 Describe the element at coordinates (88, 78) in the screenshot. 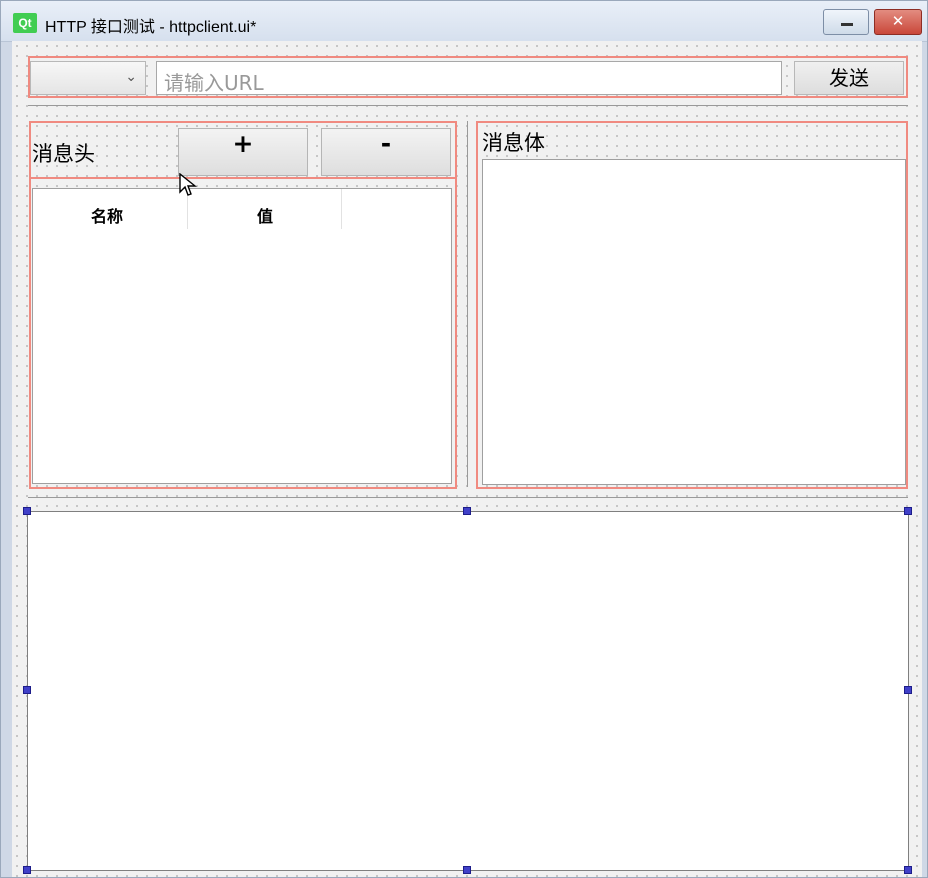

I see `method-combobox: ⌄` at that location.